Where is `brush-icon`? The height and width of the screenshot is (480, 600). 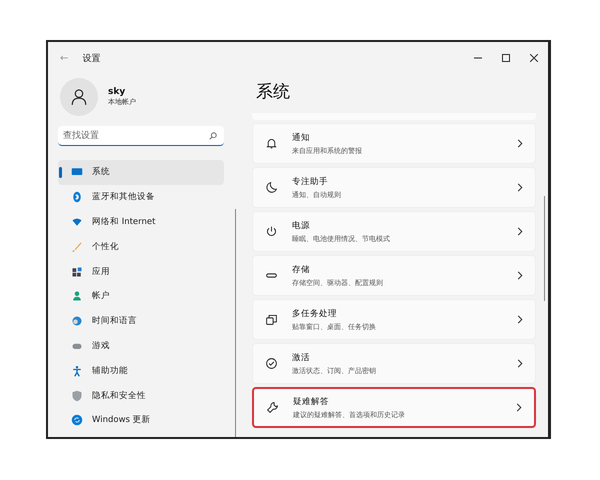 brush-icon is located at coordinates (77, 246).